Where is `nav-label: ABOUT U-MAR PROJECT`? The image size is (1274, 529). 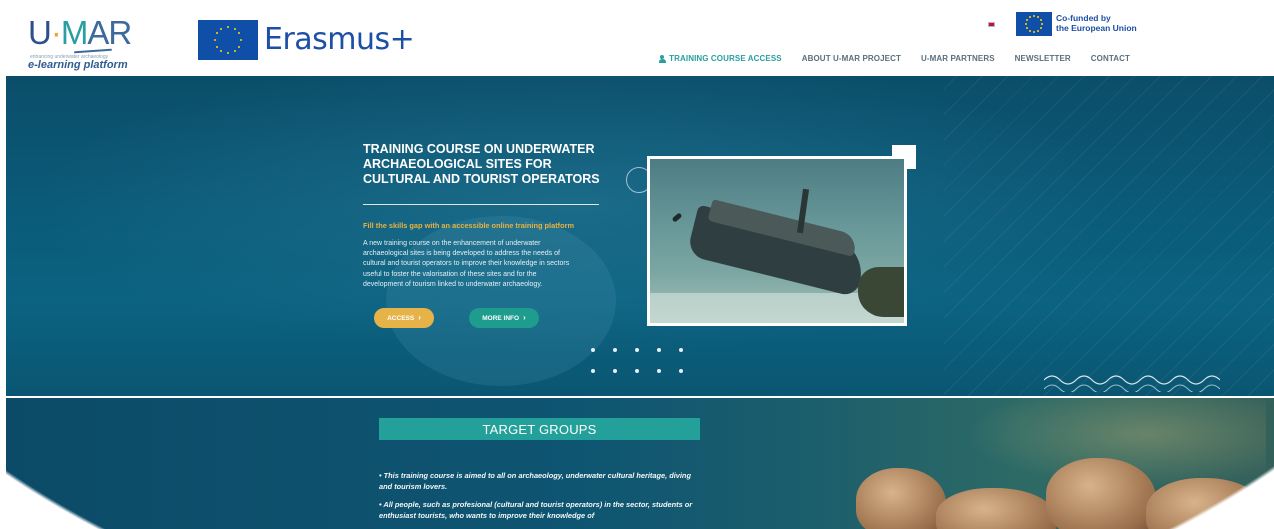
nav-label: ABOUT U-MAR PROJECT is located at coordinates (851, 58).